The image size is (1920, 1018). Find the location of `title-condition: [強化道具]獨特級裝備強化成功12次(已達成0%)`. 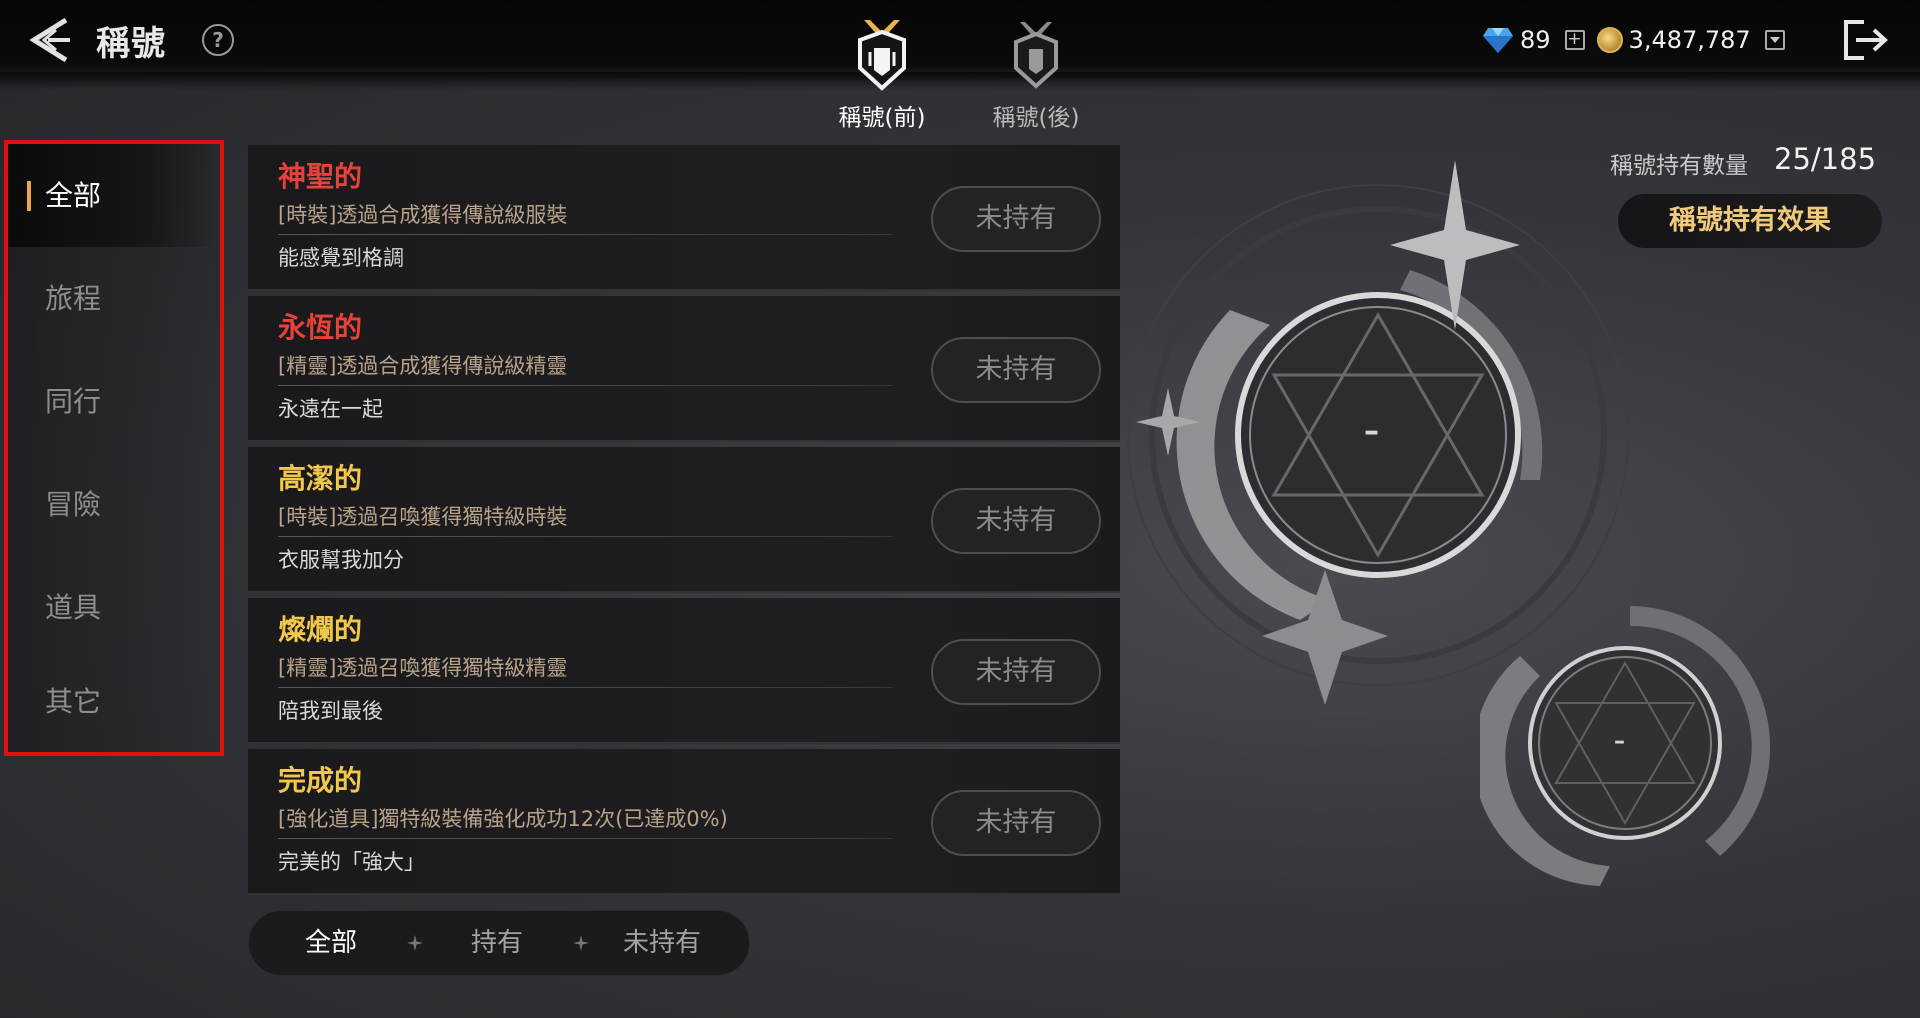

title-condition: [強化道具]獨特級裝備強化成功12次(已達成0%) is located at coordinates (503, 819).